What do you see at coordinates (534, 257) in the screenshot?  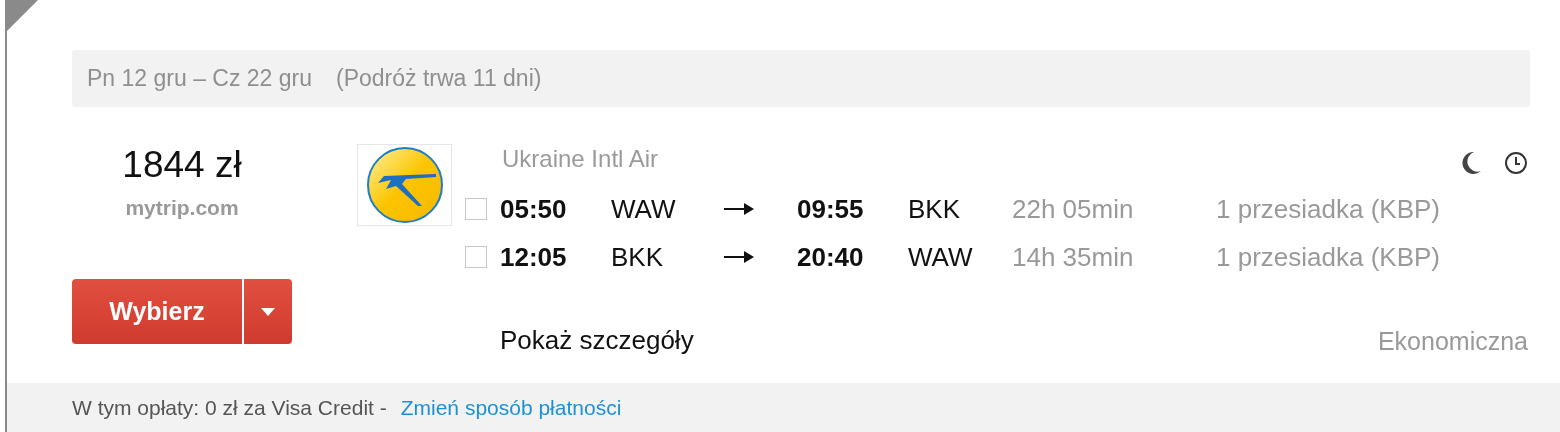 I see `departure-time: 12:05` at bounding box center [534, 257].